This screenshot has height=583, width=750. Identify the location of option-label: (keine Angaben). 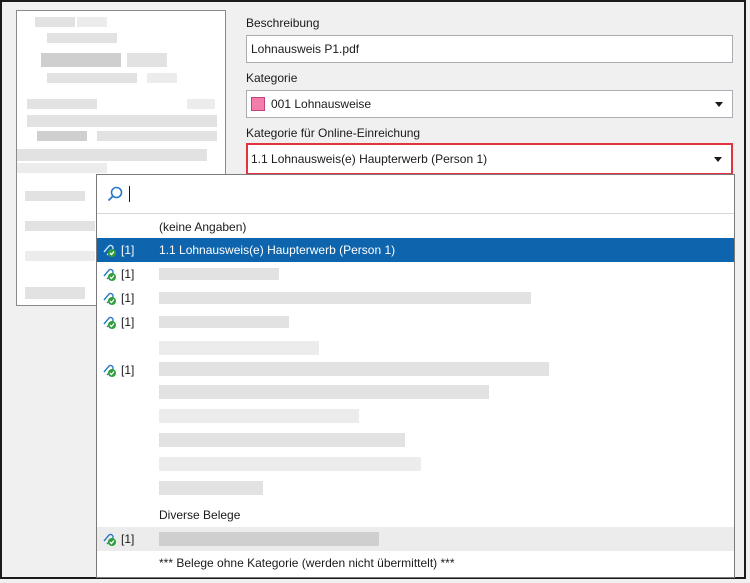
(203, 227).